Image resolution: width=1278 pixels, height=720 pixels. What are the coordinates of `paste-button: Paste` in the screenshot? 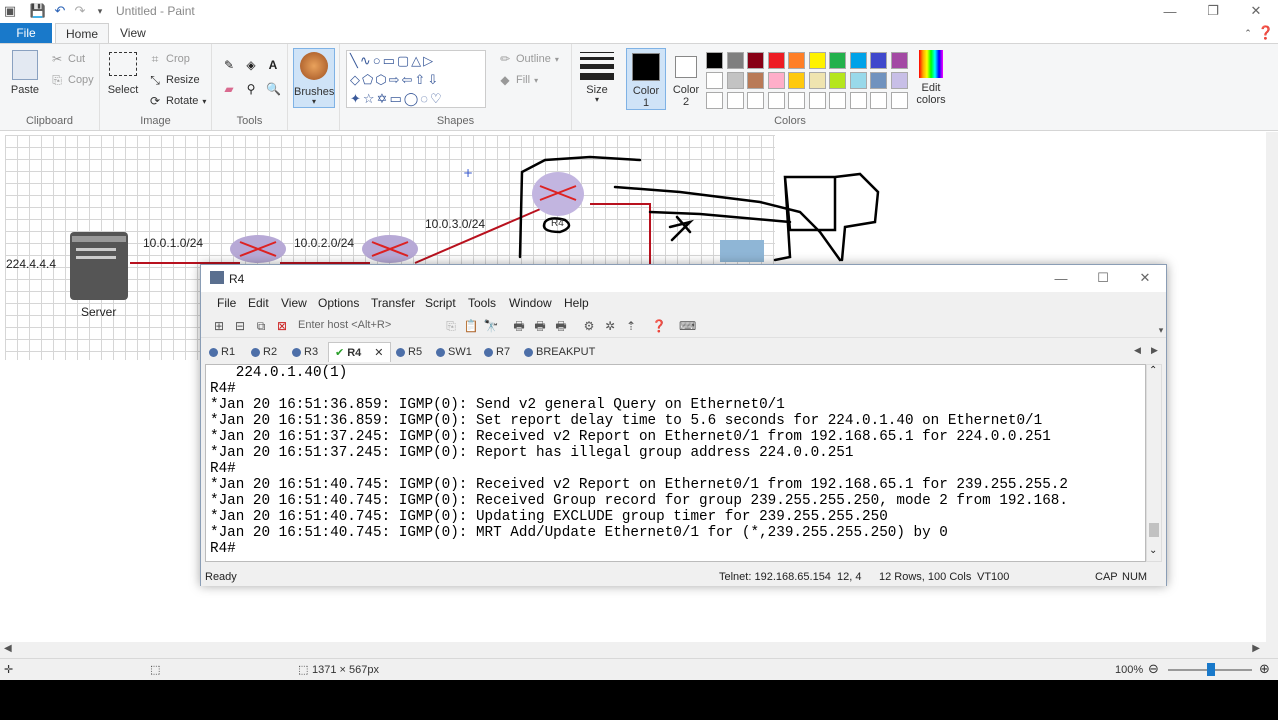 It's located at (25, 73).